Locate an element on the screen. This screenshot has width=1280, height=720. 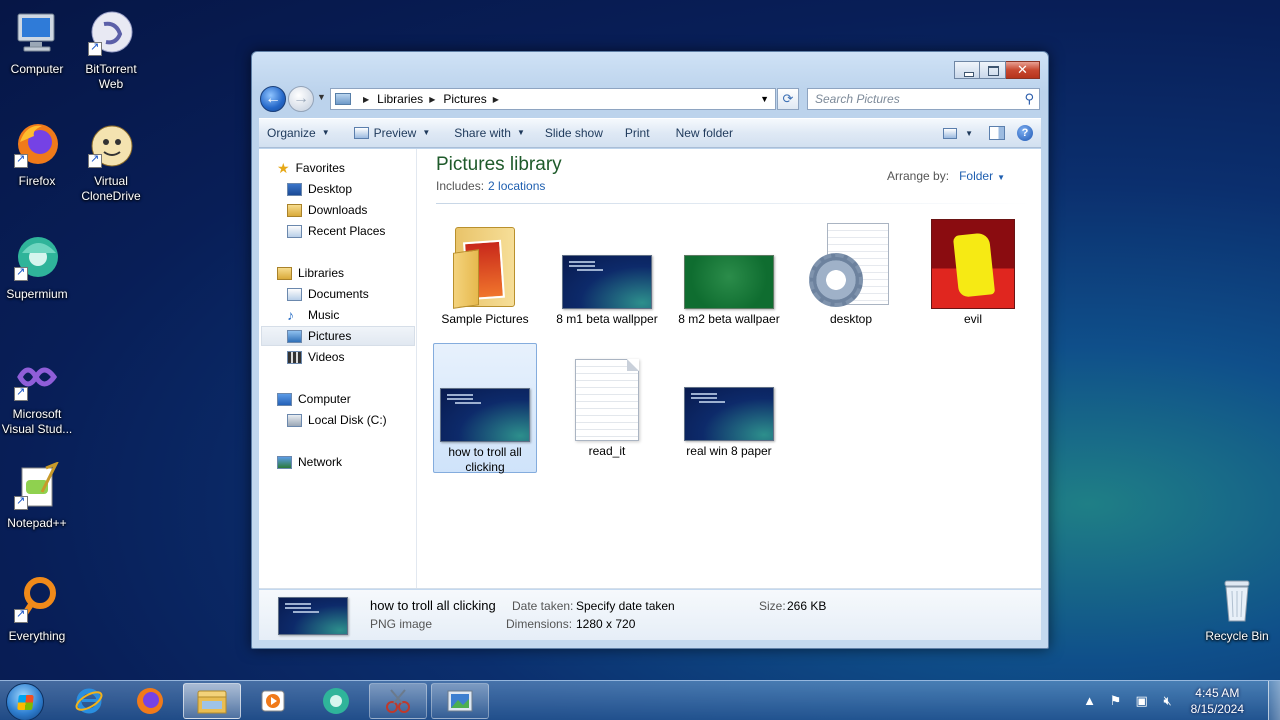
back-button: ← is located at coordinates (273, 99).